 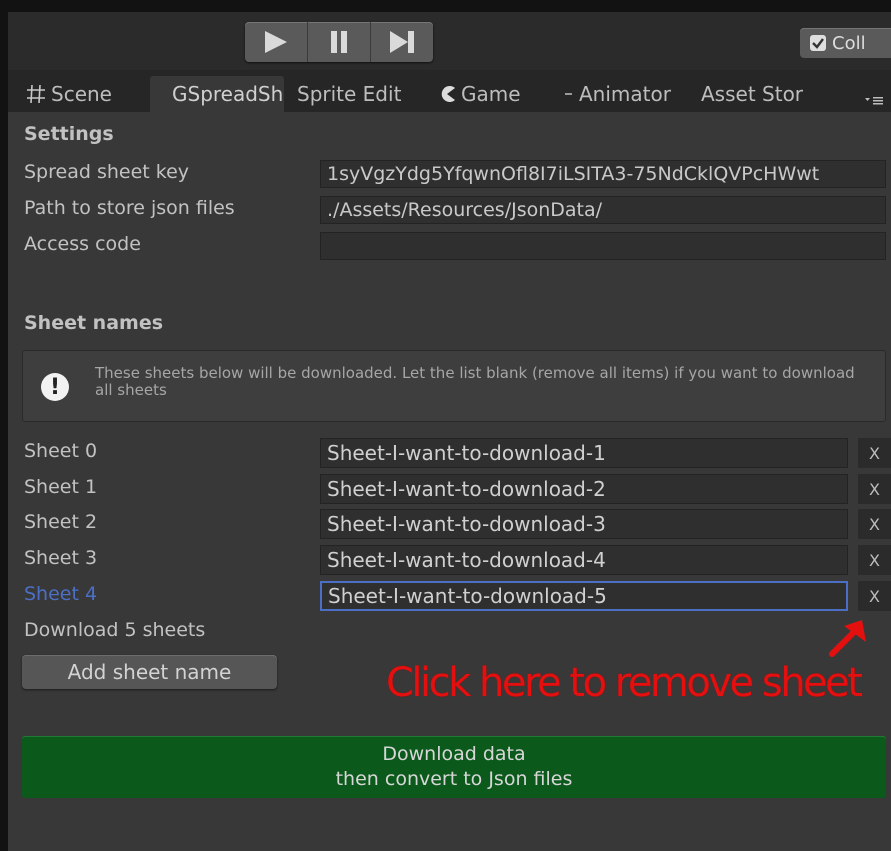 I want to click on access-code-label: Access code, so click(x=82, y=244).